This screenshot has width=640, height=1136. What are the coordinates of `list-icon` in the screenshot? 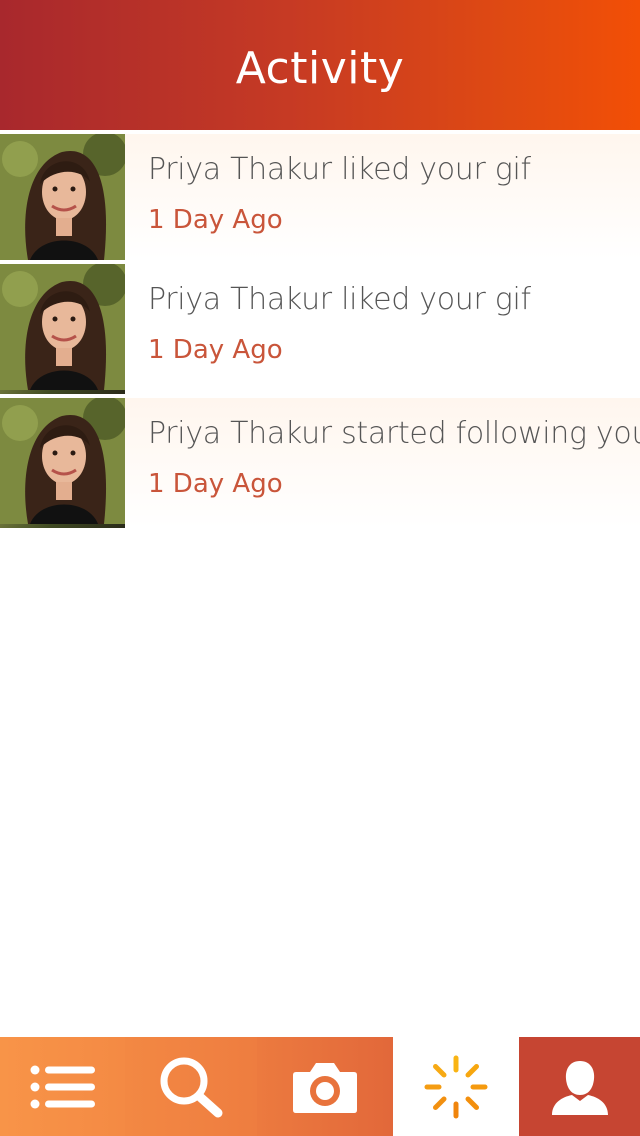 It's located at (62, 1086).